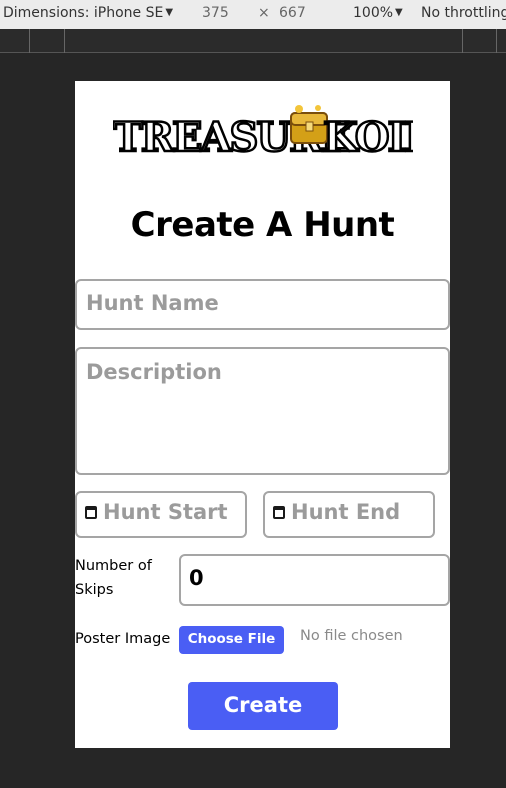 The height and width of the screenshot is (788, 506). I want to click on zoom-select: 100% ▼, so click(378, 13).